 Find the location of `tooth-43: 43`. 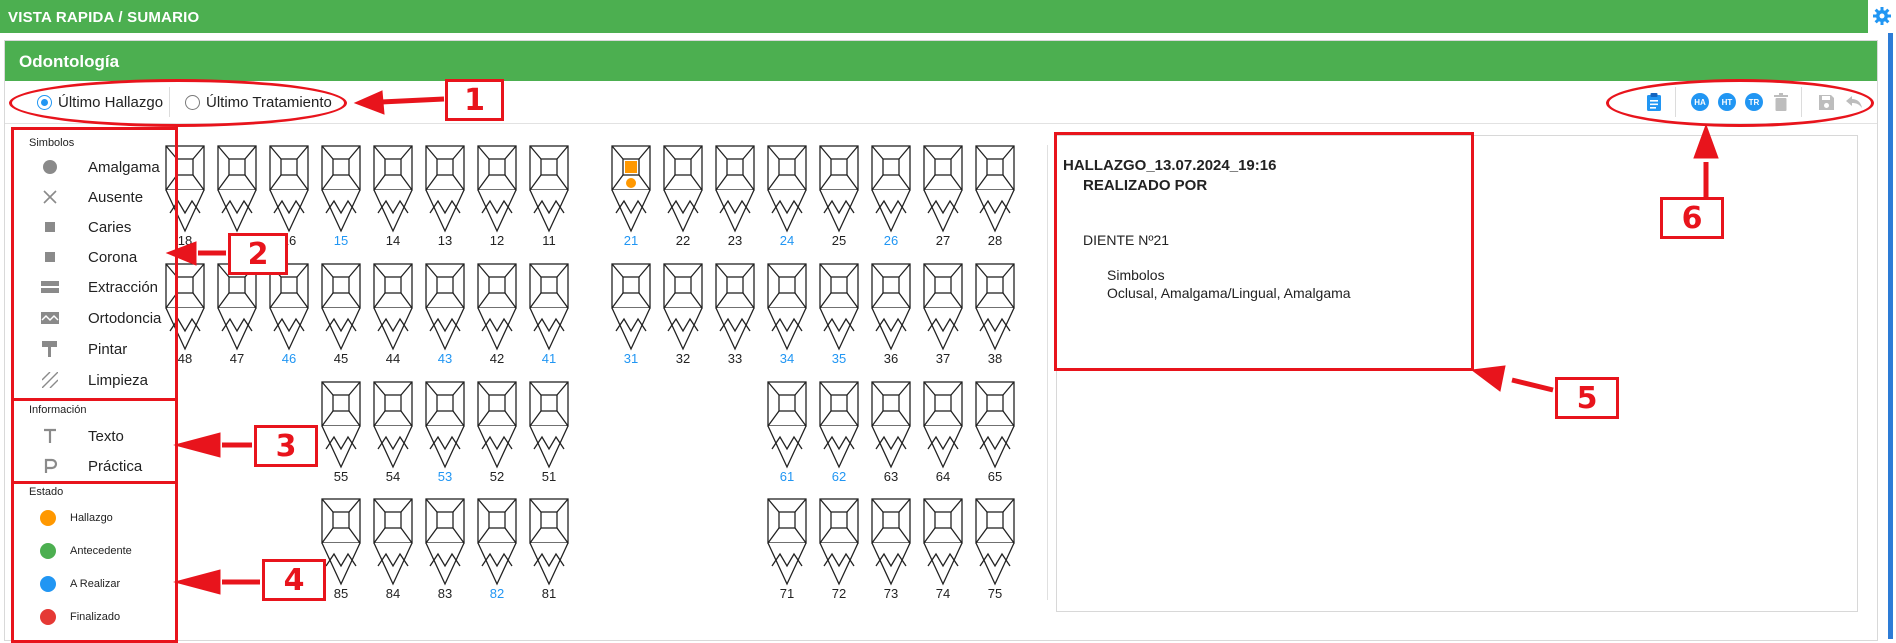

tooth-43: 43 is located at coordinates (445, 319).